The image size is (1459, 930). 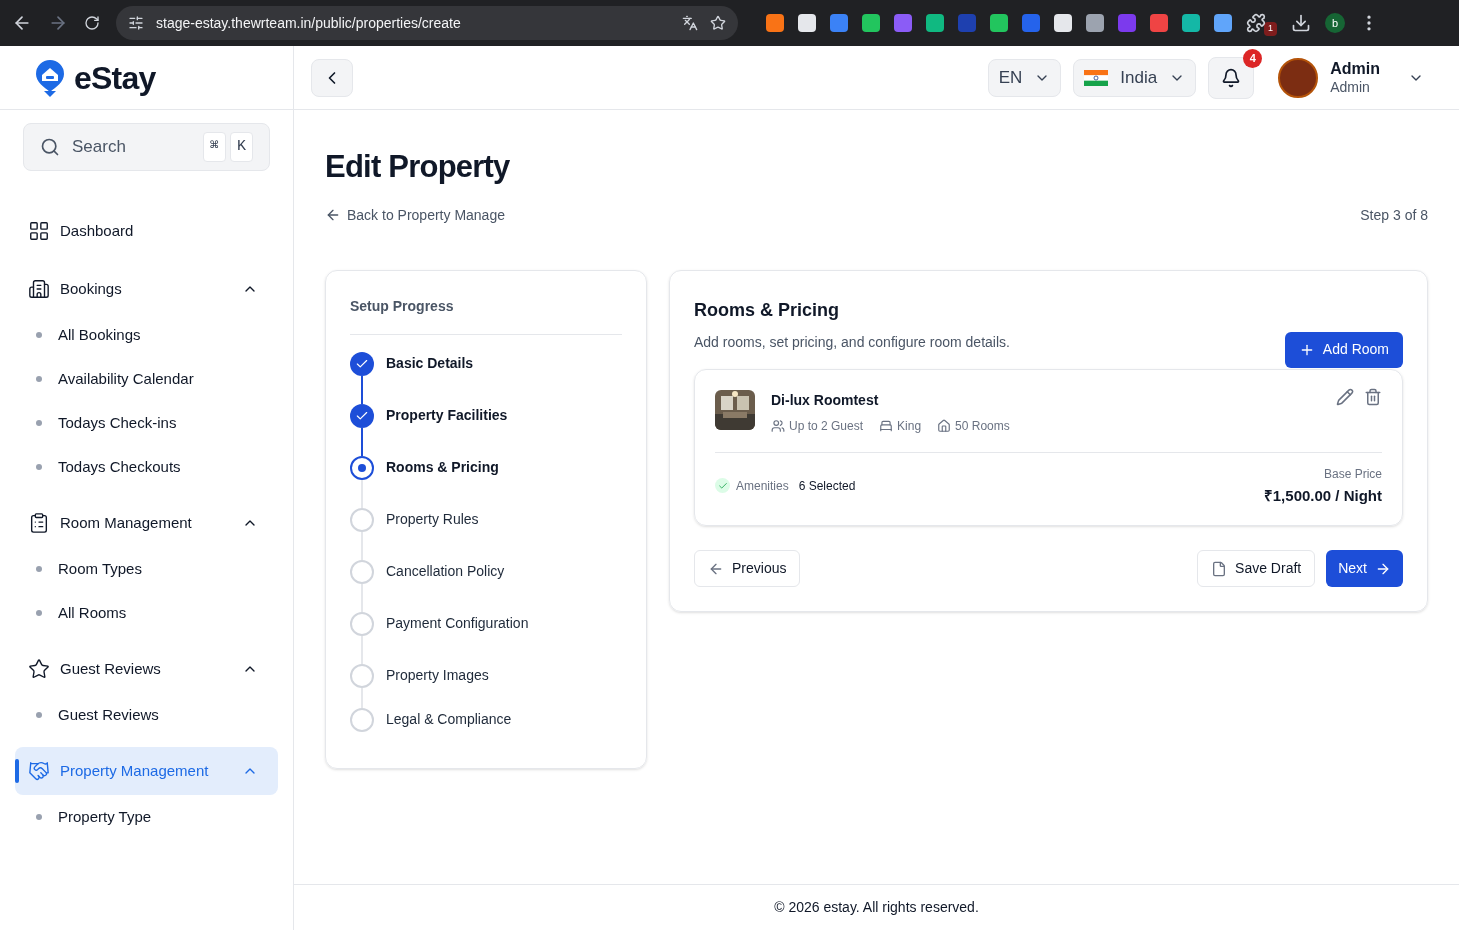 I want to click on shortcut-key: K, so click(x=241, y=147).